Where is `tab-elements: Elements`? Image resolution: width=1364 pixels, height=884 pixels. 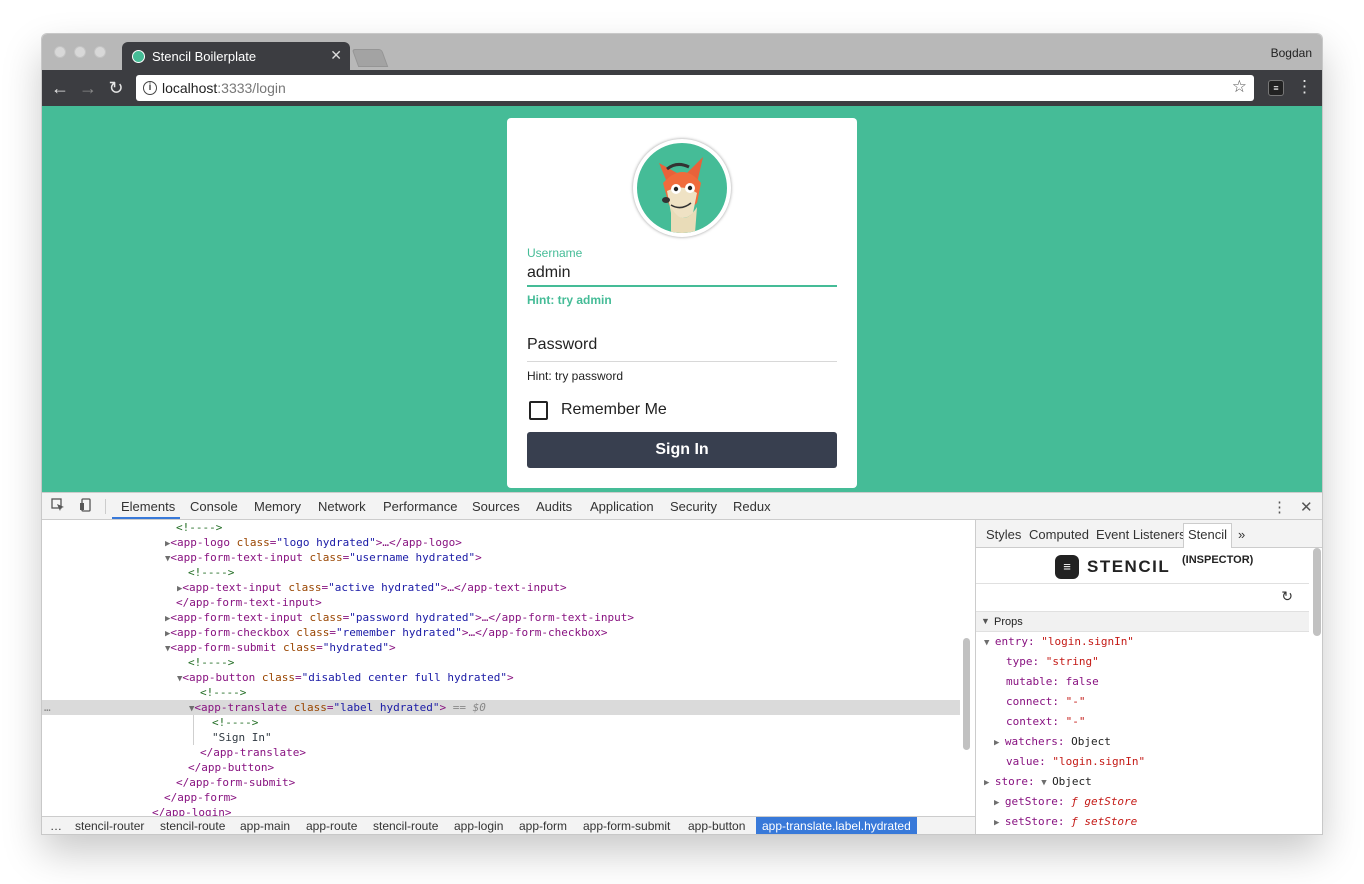 tab-elements: Elements is located at coordinates (148, 506).